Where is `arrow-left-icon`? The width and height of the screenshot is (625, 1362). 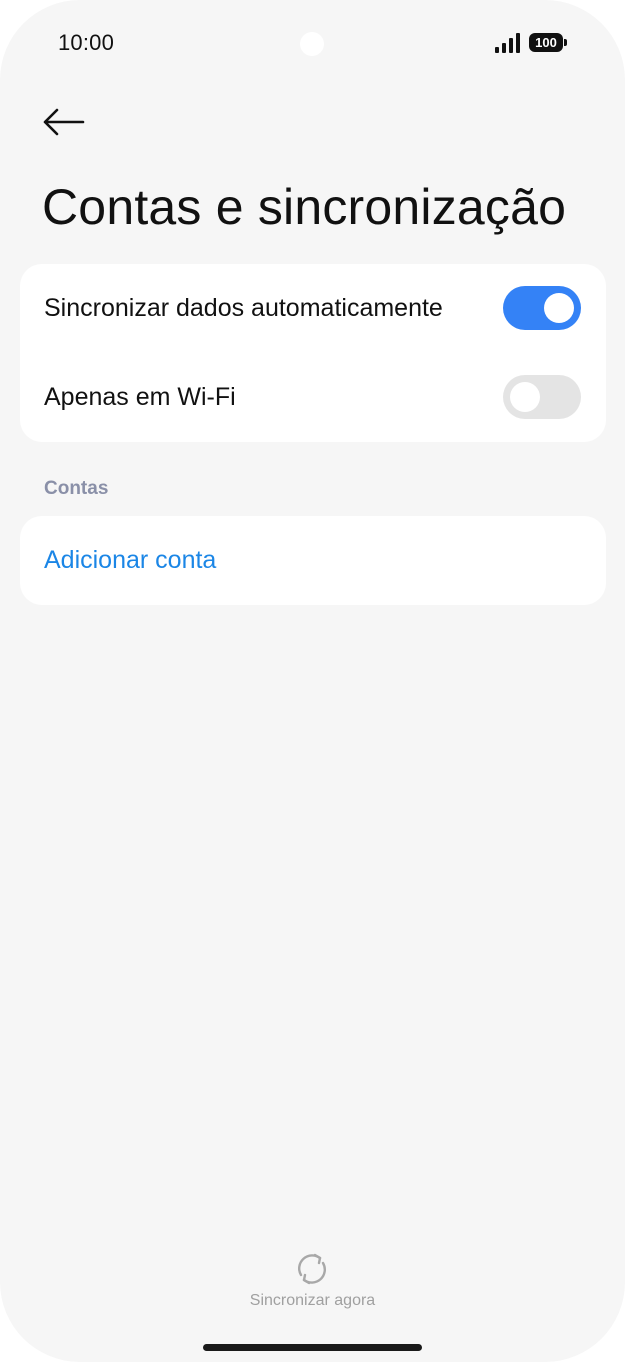 arrow-left-icon is located at coordinates (64, 122).